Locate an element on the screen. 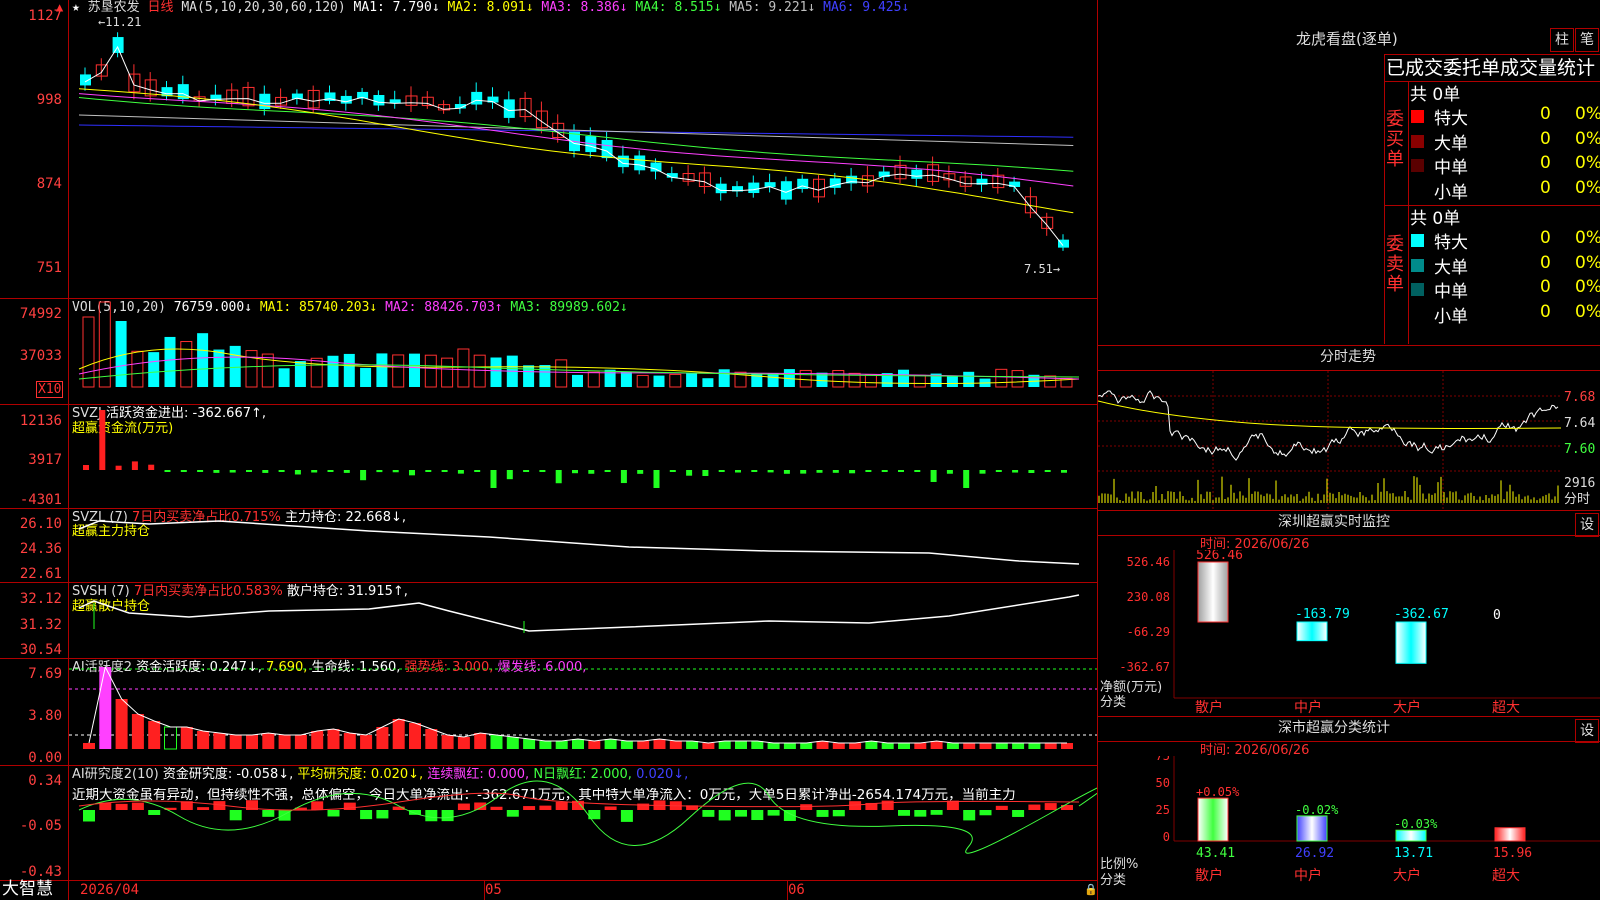 The image size is (1600, 900). classify-ylabel: 比例% is located at coordinates (1119, 864).